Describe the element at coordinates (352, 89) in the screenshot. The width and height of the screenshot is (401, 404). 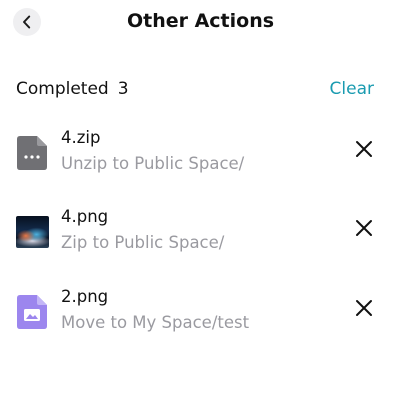
I see `clear-button: Clear` at that location.